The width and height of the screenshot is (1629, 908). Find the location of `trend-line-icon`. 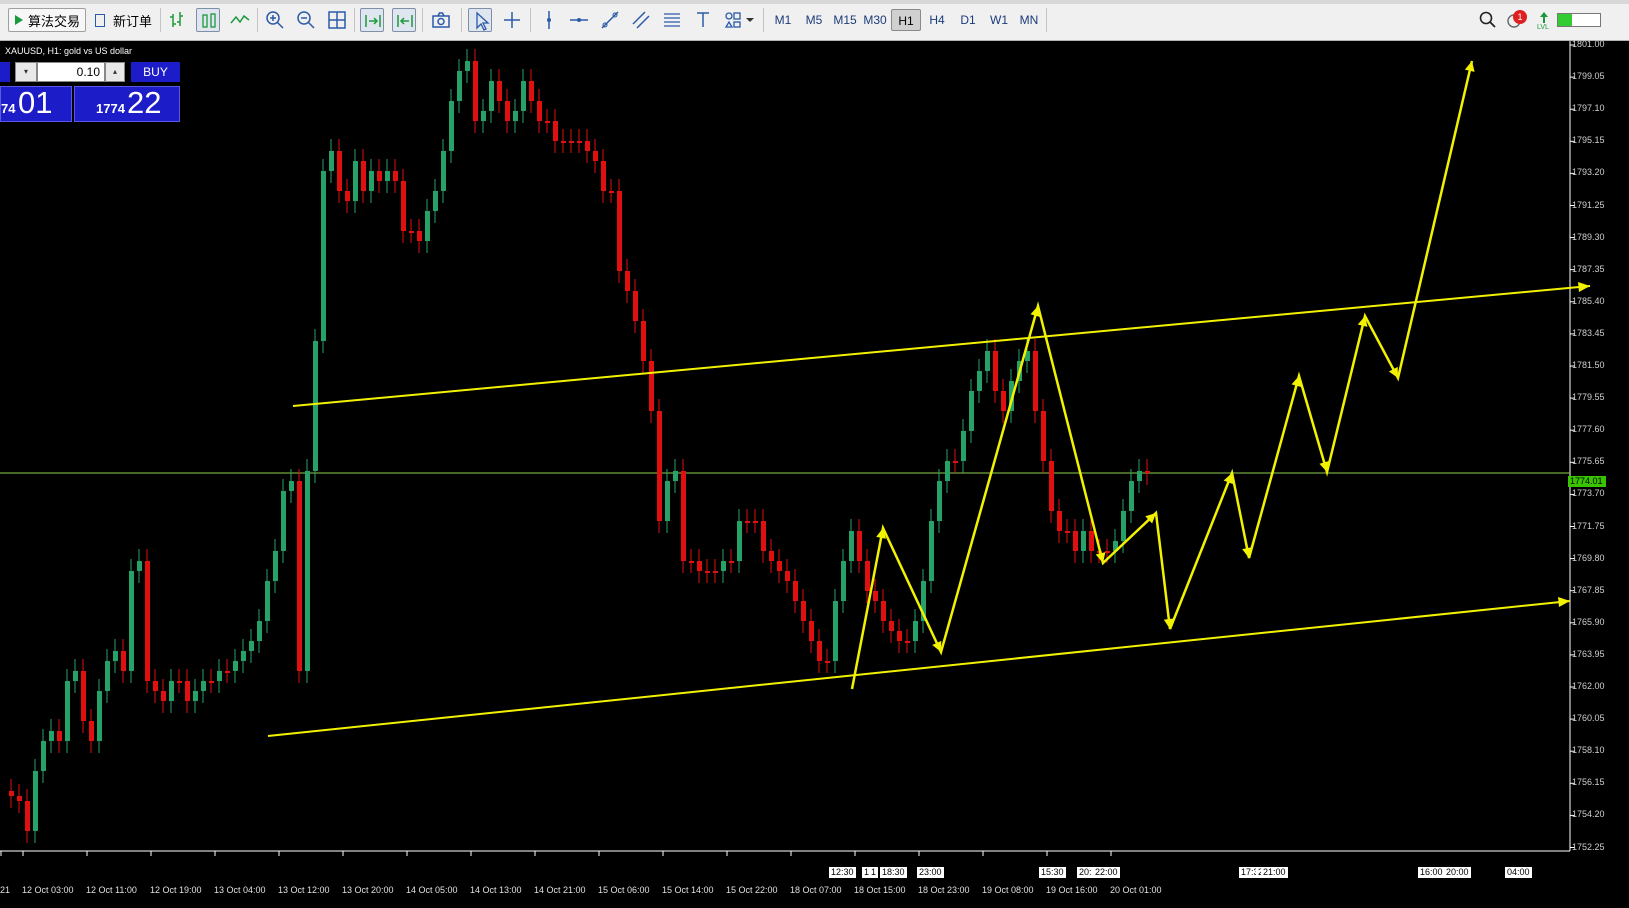

trend-line-icon is located at coordinates (610, 20).